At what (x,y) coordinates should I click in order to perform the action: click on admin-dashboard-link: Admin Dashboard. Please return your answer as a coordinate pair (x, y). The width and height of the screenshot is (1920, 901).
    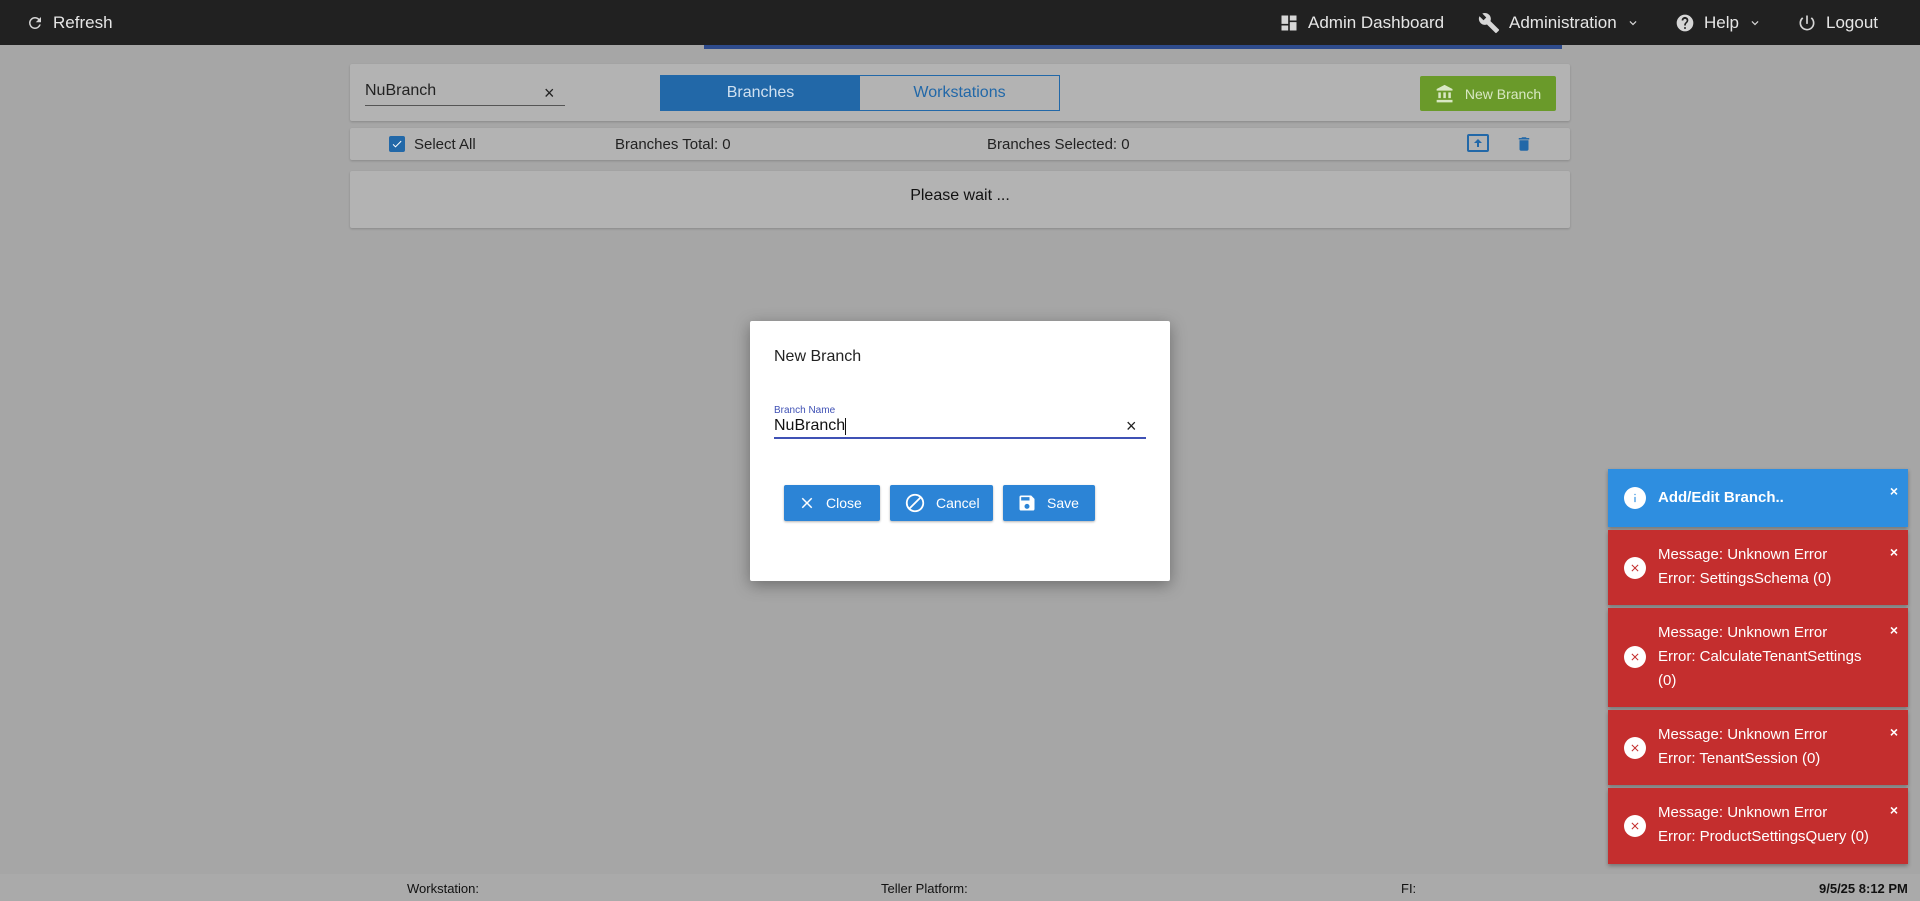
    Looking at the image, I should click on (1361, 22).